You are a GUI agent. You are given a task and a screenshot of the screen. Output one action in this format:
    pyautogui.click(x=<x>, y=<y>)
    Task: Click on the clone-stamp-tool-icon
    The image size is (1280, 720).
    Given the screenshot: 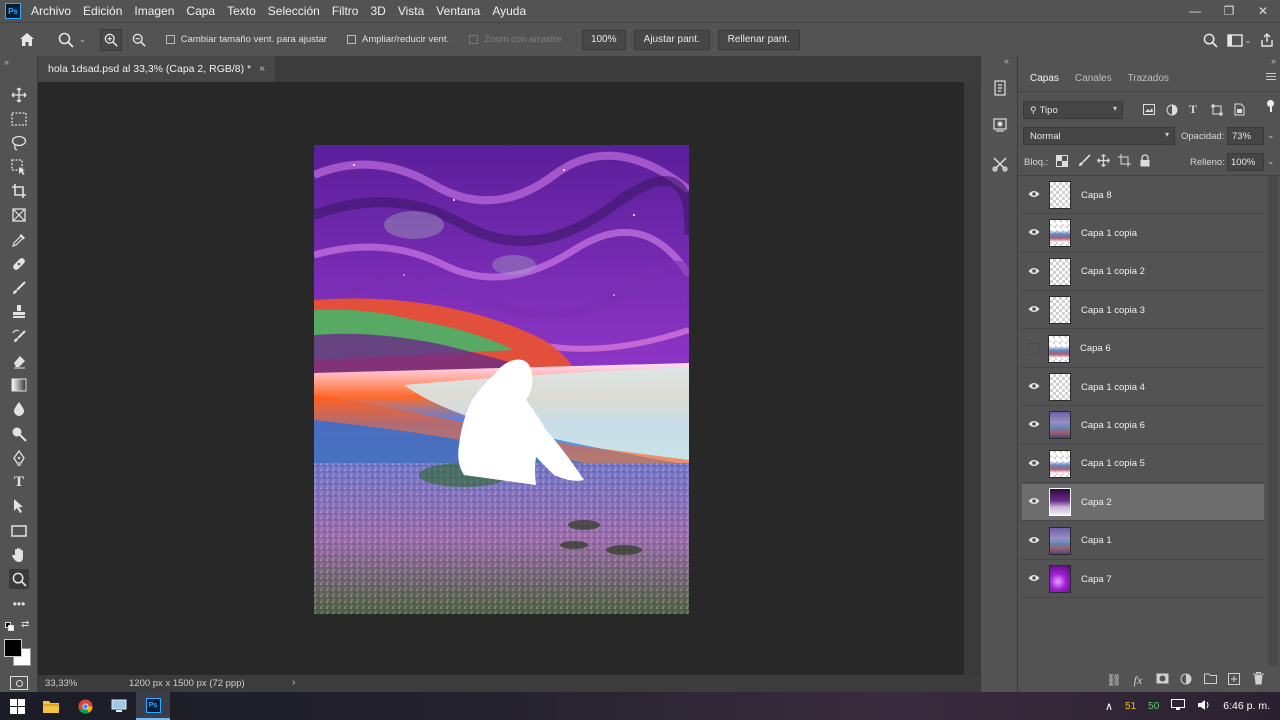 What is the action you would take?
    pyautogui.click(x=19, y=312)
    